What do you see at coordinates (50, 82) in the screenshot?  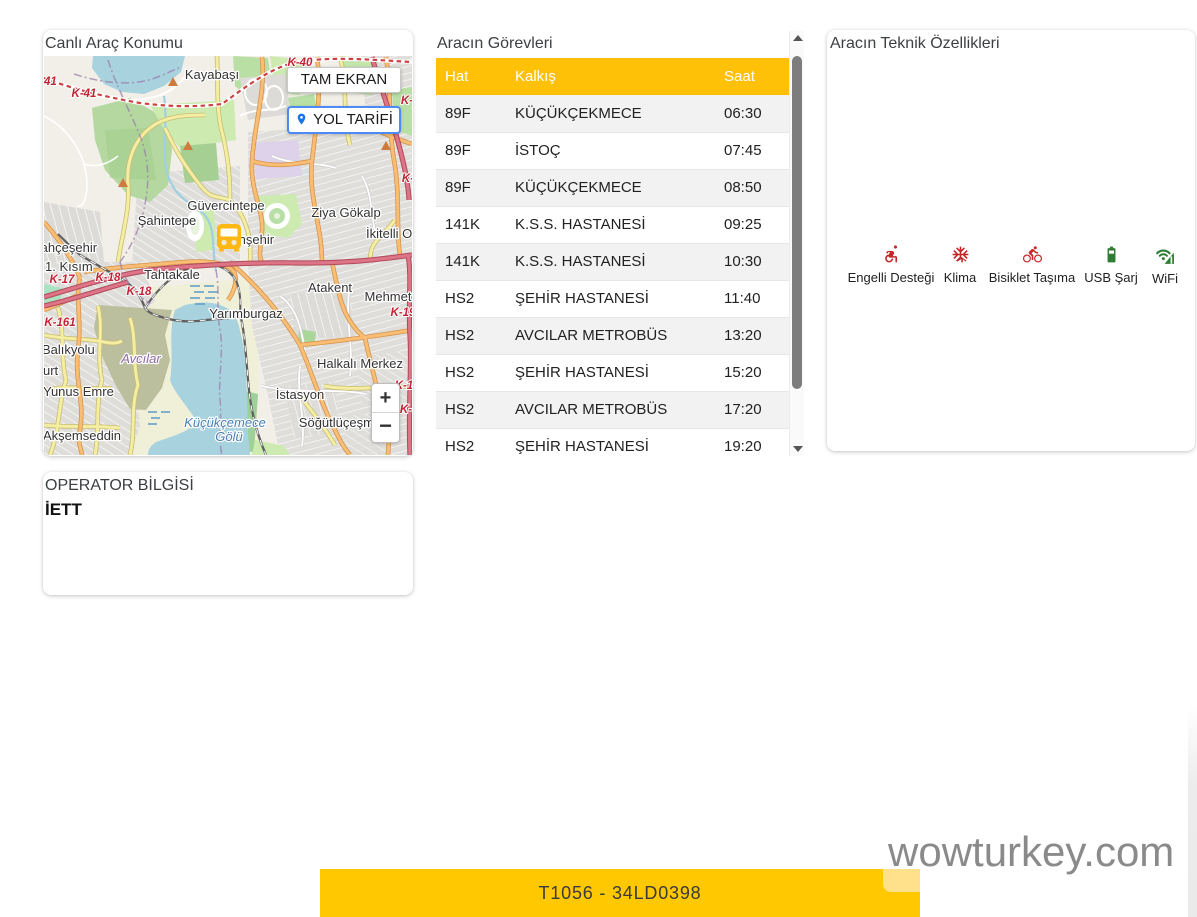 I see `svg-text: 41` at bounding box center [50, 82].